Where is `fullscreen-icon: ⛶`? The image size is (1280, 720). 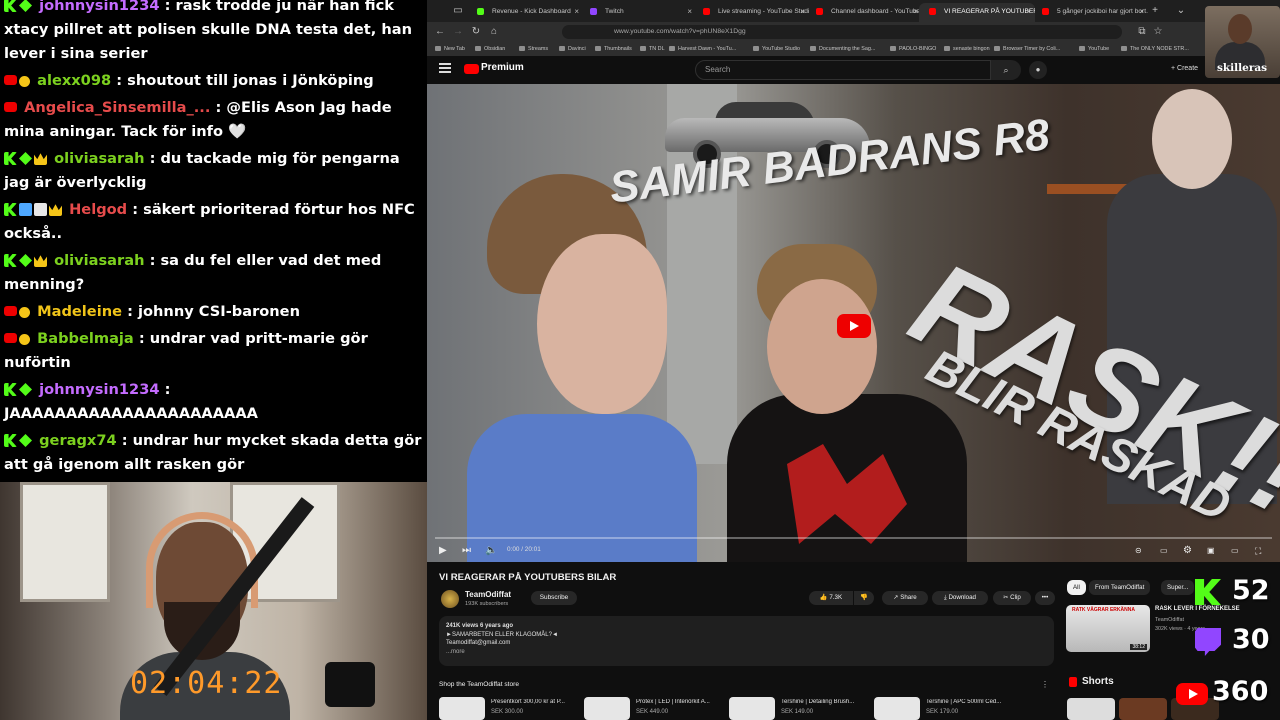 fullscreen-icon: ⛶ is located at coordinates (1258, 551).